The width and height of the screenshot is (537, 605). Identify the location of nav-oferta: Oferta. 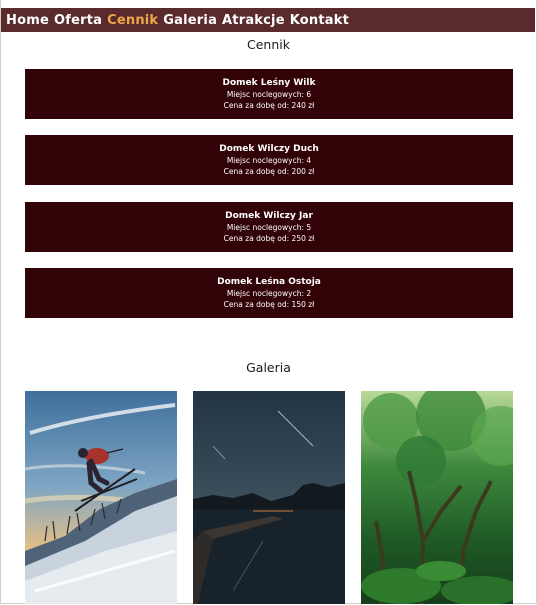
(78, 20).